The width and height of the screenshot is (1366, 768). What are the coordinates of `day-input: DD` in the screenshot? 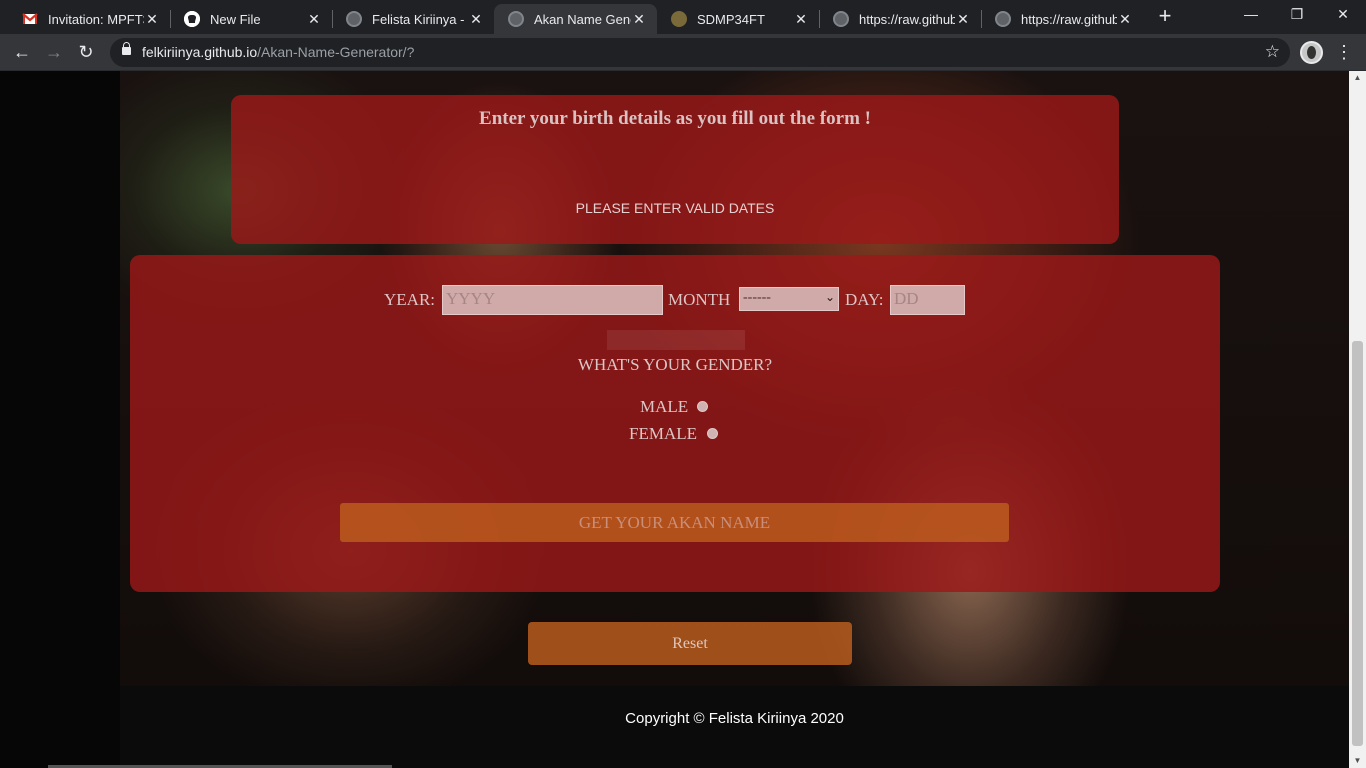 It's located at (927, 300).